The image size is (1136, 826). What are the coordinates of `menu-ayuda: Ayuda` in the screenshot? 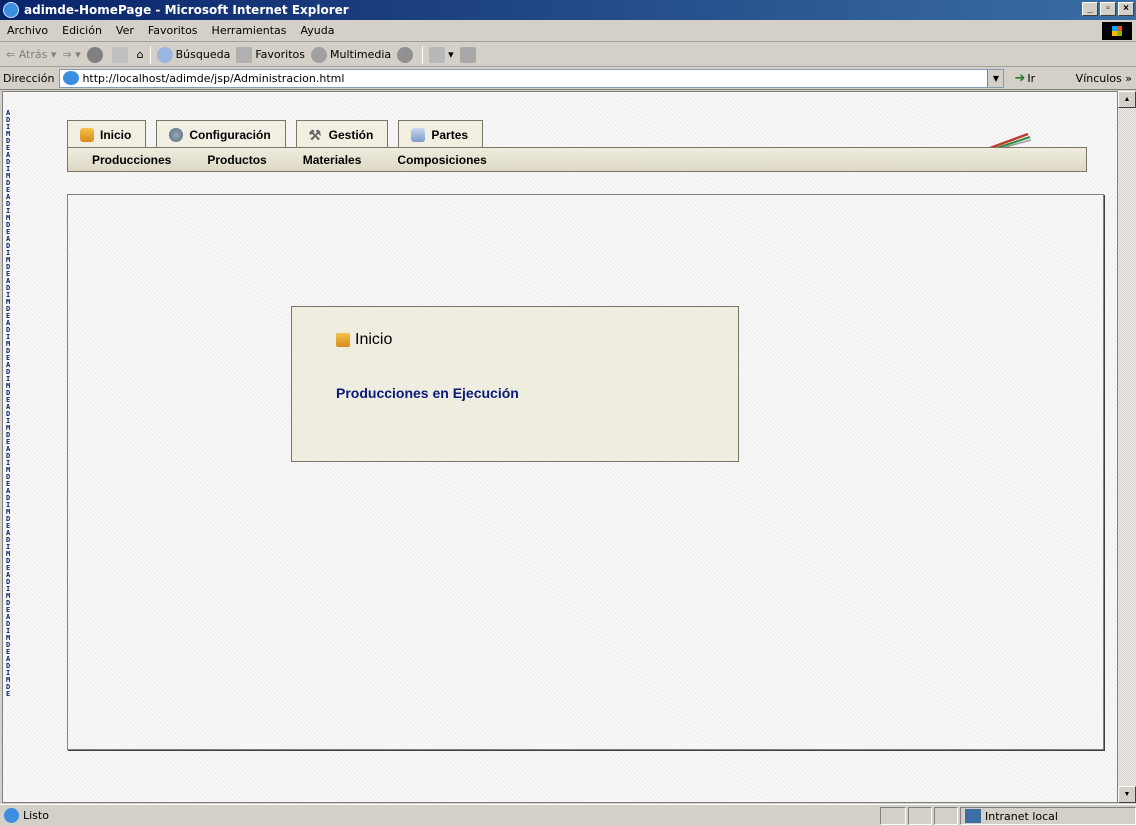 It's located at (317, 30).